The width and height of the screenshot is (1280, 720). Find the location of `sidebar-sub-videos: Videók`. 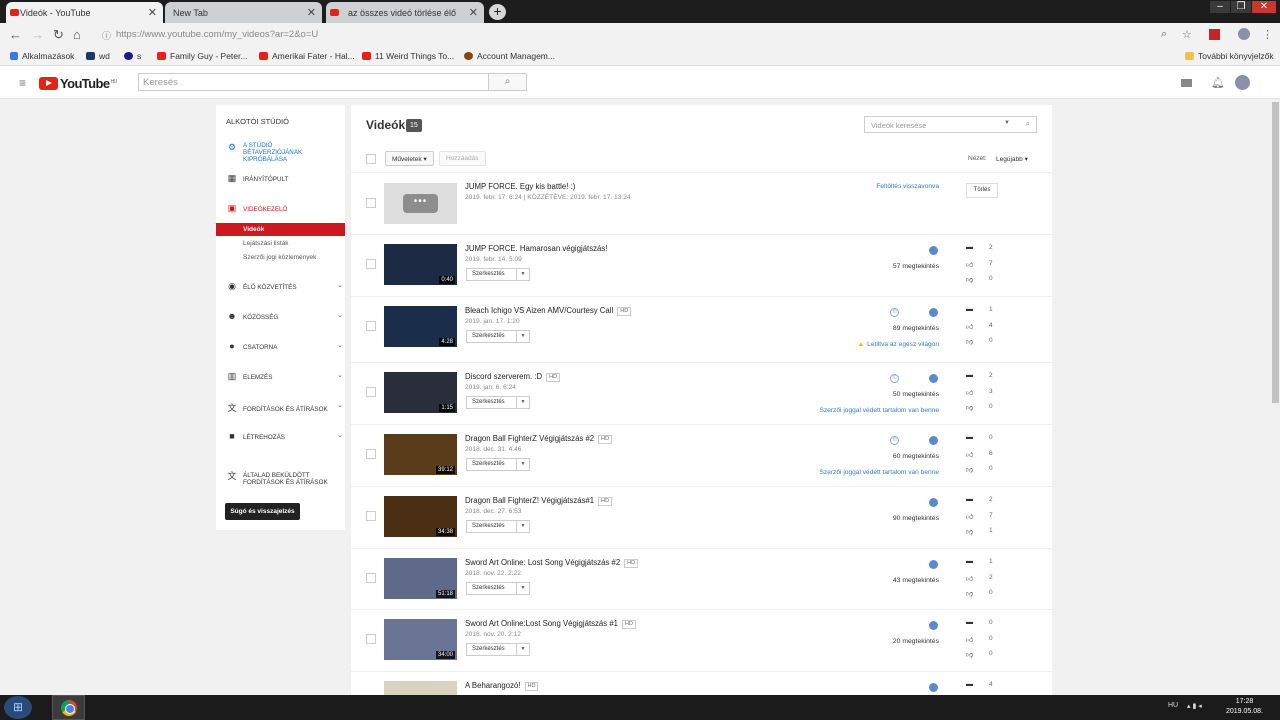

sidebar-sub-videos: Videók is located at coordinates (280, 229).